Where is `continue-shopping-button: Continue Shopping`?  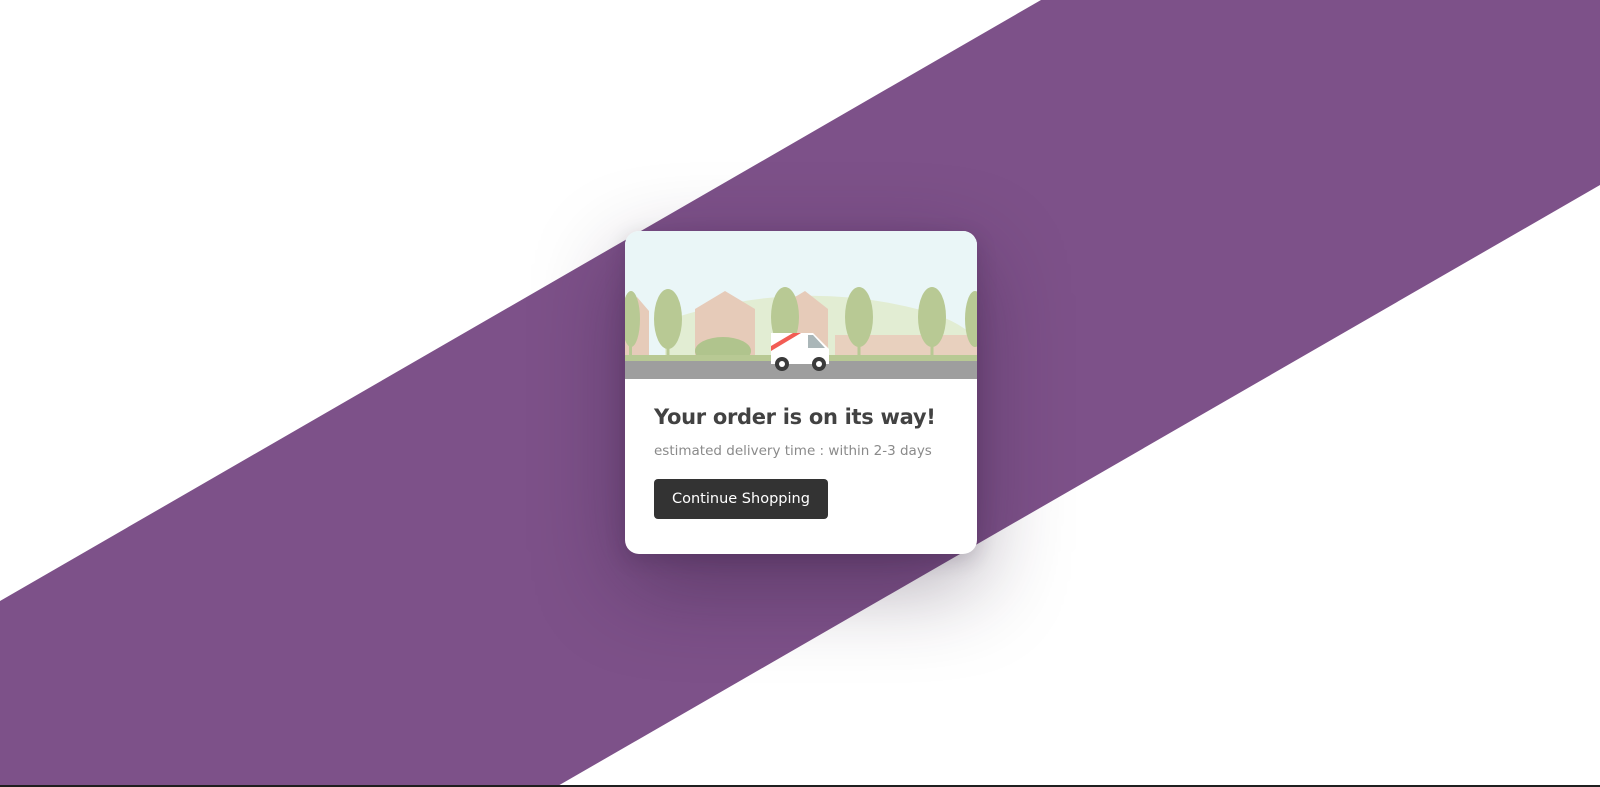 continue-shopping-button: Continue Shopping is located at coordinates (741, 499).